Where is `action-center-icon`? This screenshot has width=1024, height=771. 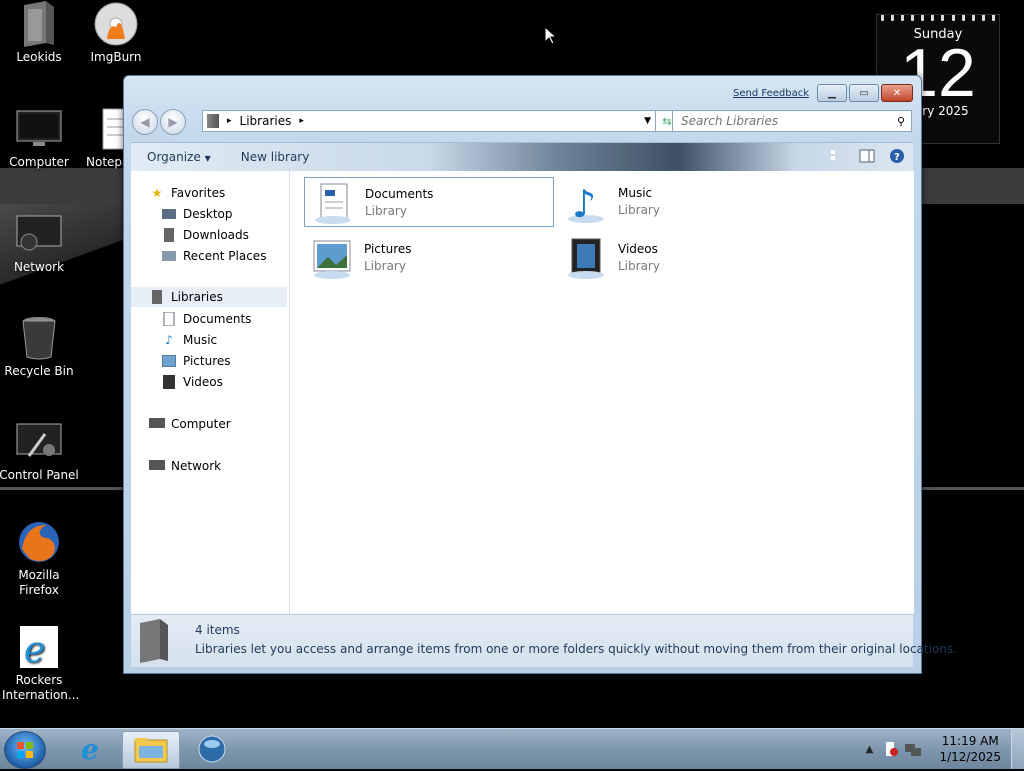 action-center-icon is located at coordinates (891, 749).